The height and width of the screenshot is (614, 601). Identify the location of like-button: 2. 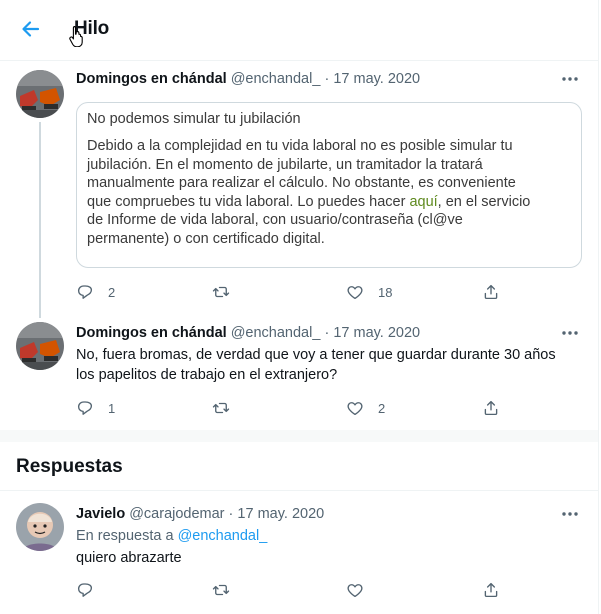
(365, 408).